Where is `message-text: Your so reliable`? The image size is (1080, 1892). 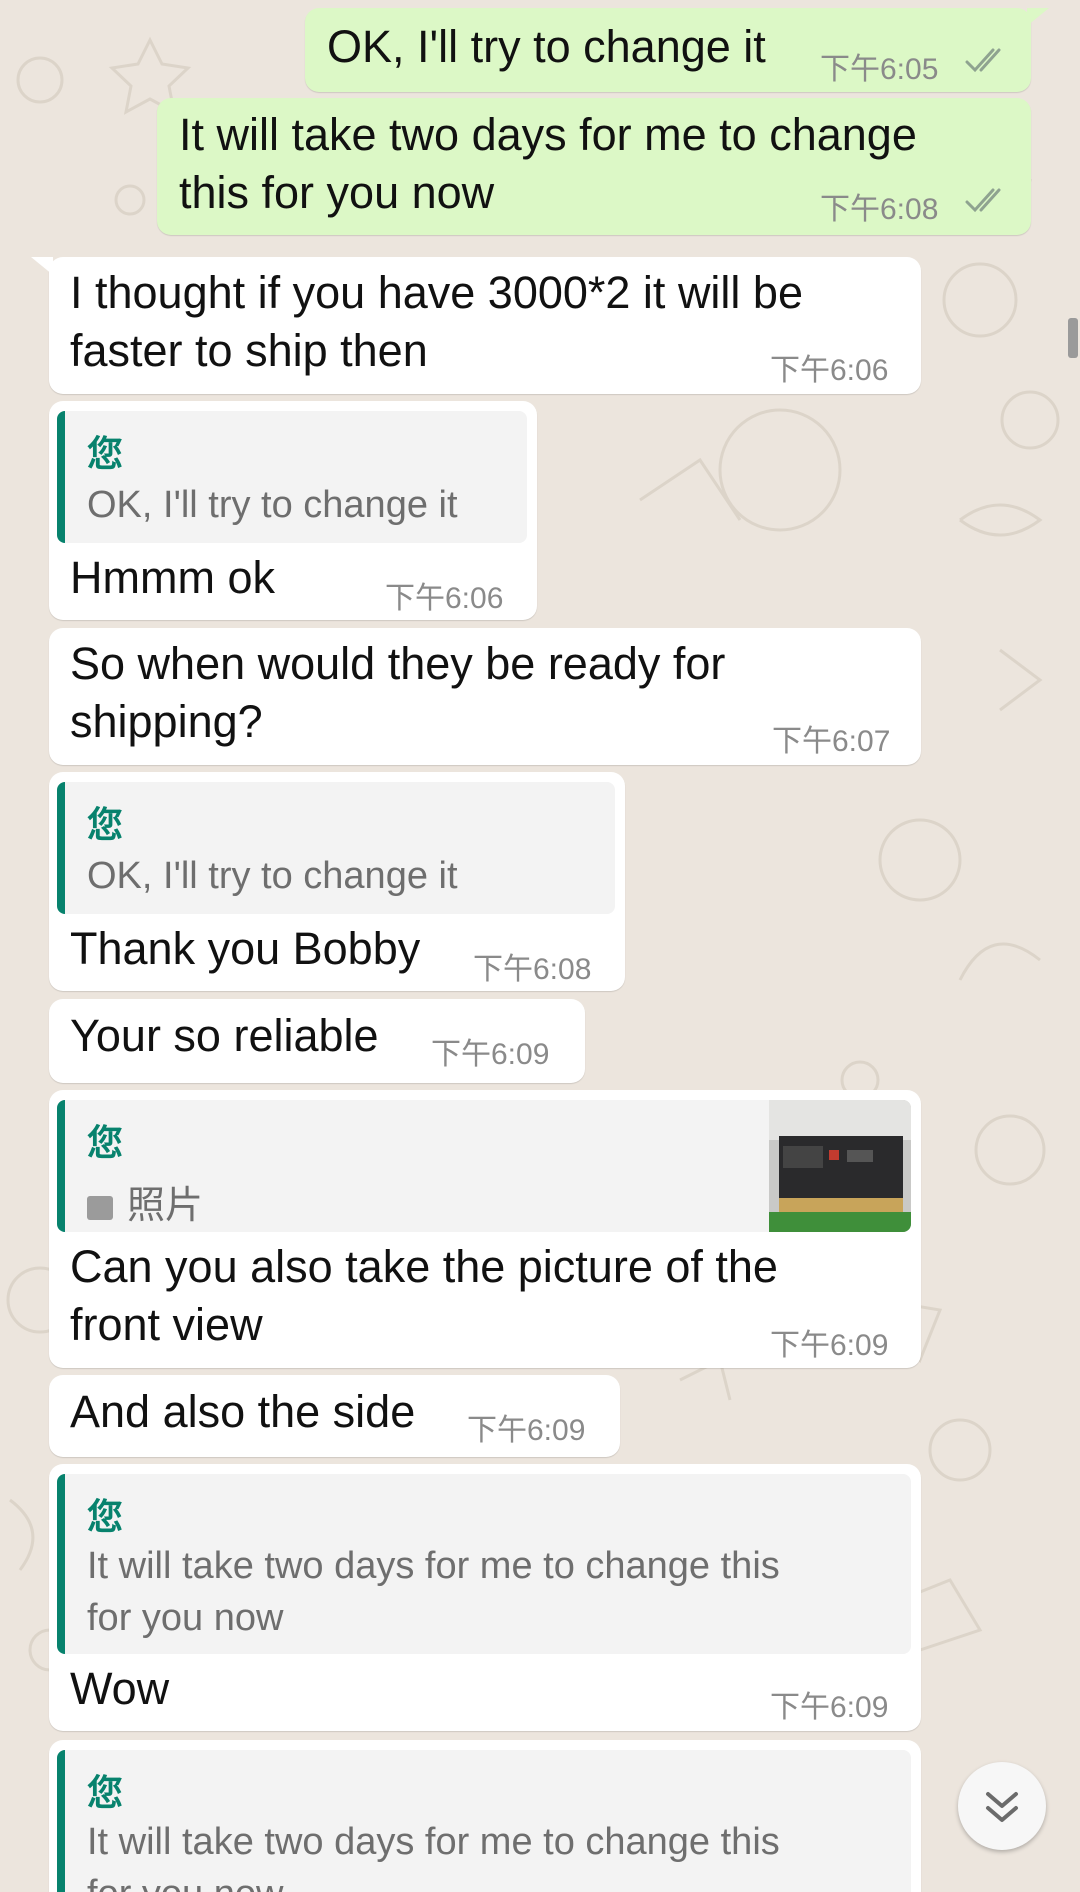
message-text: Your so reliable is located at coordinates (224, 1035).